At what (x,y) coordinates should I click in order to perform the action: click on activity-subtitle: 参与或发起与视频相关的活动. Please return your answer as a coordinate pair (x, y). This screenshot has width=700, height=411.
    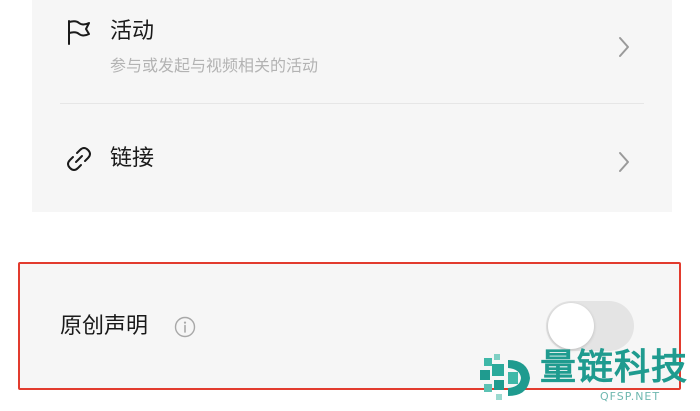
    Looking at the image, I should click on (214, 65).